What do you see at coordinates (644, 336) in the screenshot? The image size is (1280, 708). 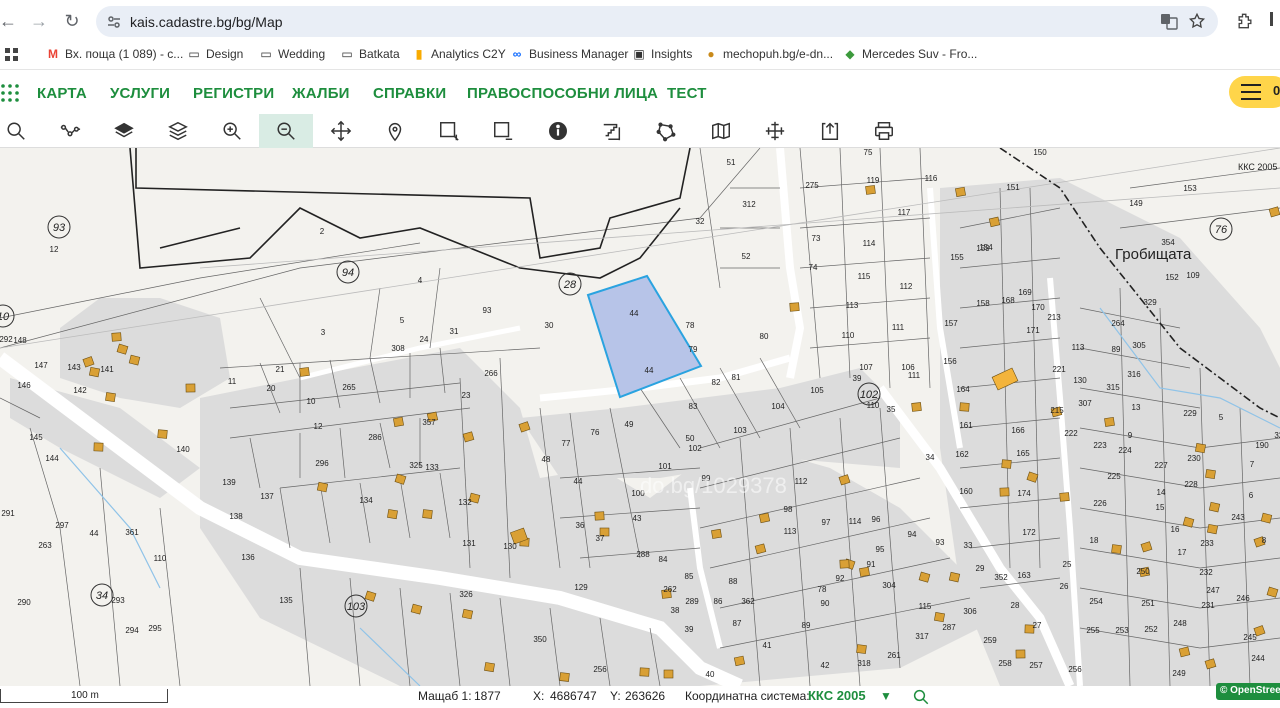 I see `selected-parcel` at bounding box center [644, 336].